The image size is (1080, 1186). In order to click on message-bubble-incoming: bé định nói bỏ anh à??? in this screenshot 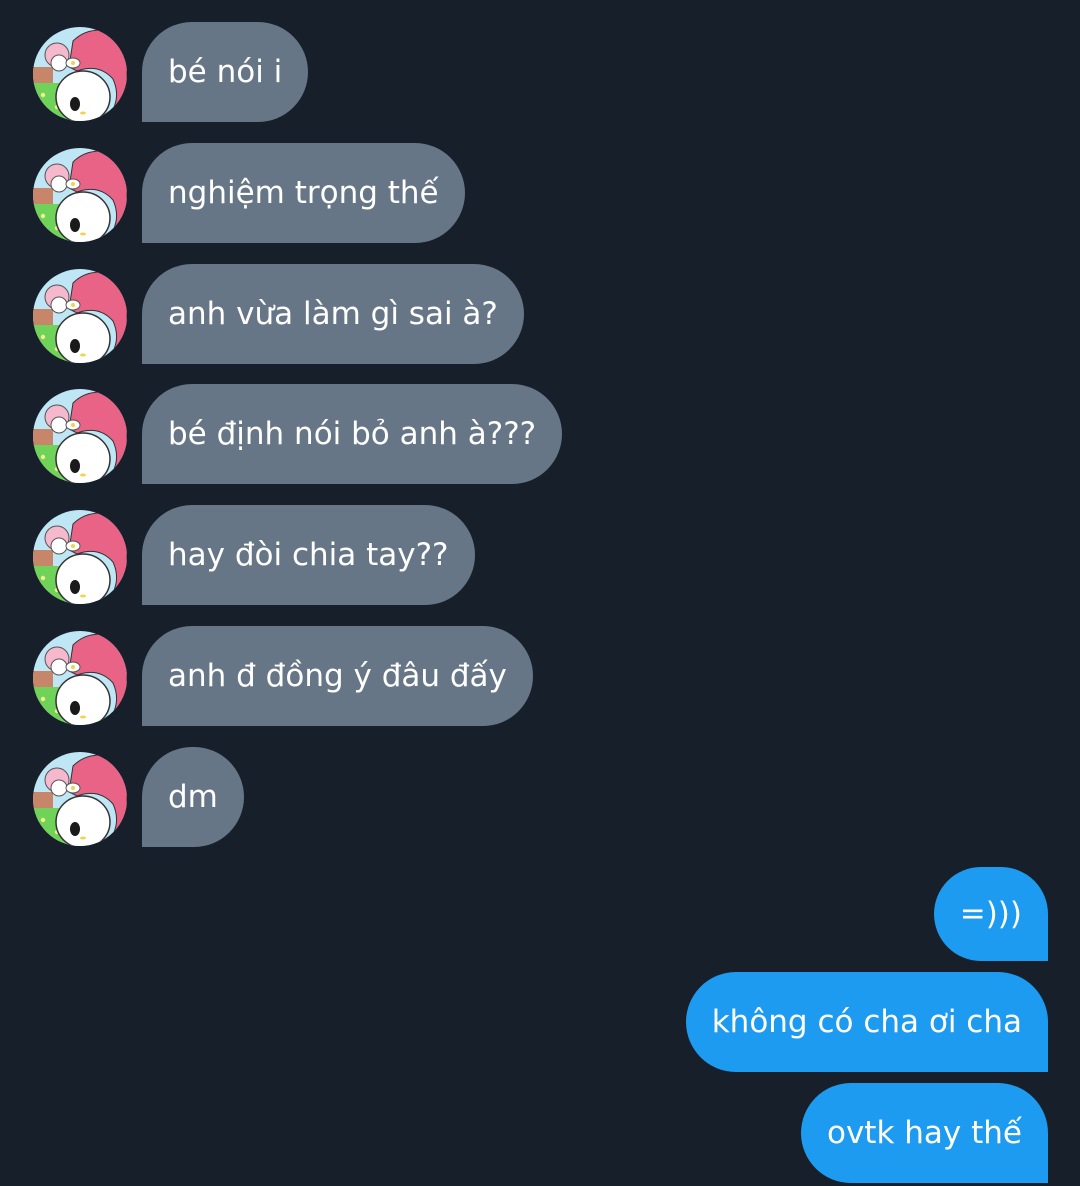, I will do `click(352, 434)`.